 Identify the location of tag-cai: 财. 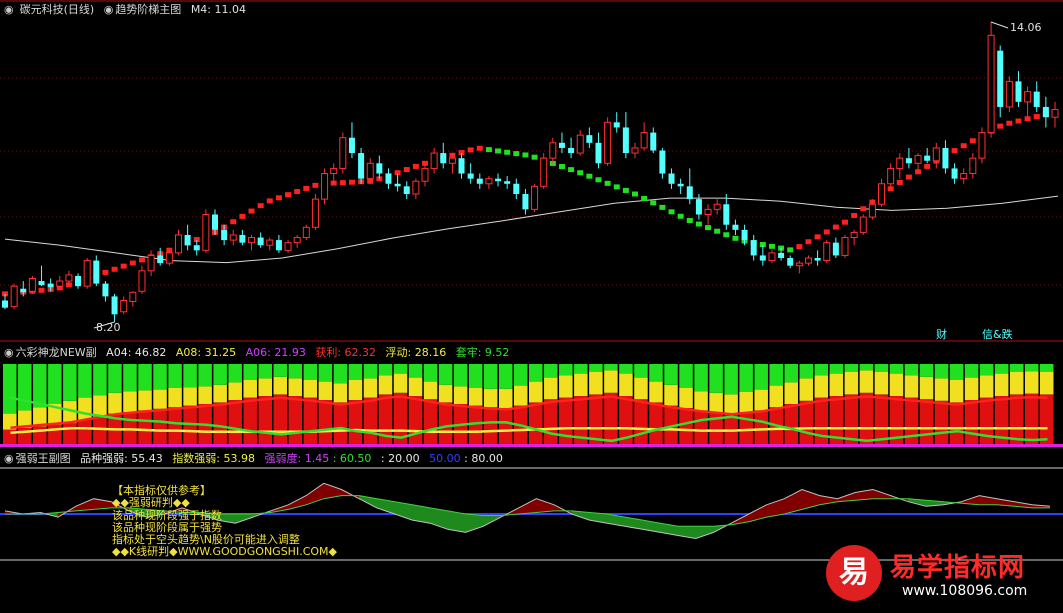
(941, 334).